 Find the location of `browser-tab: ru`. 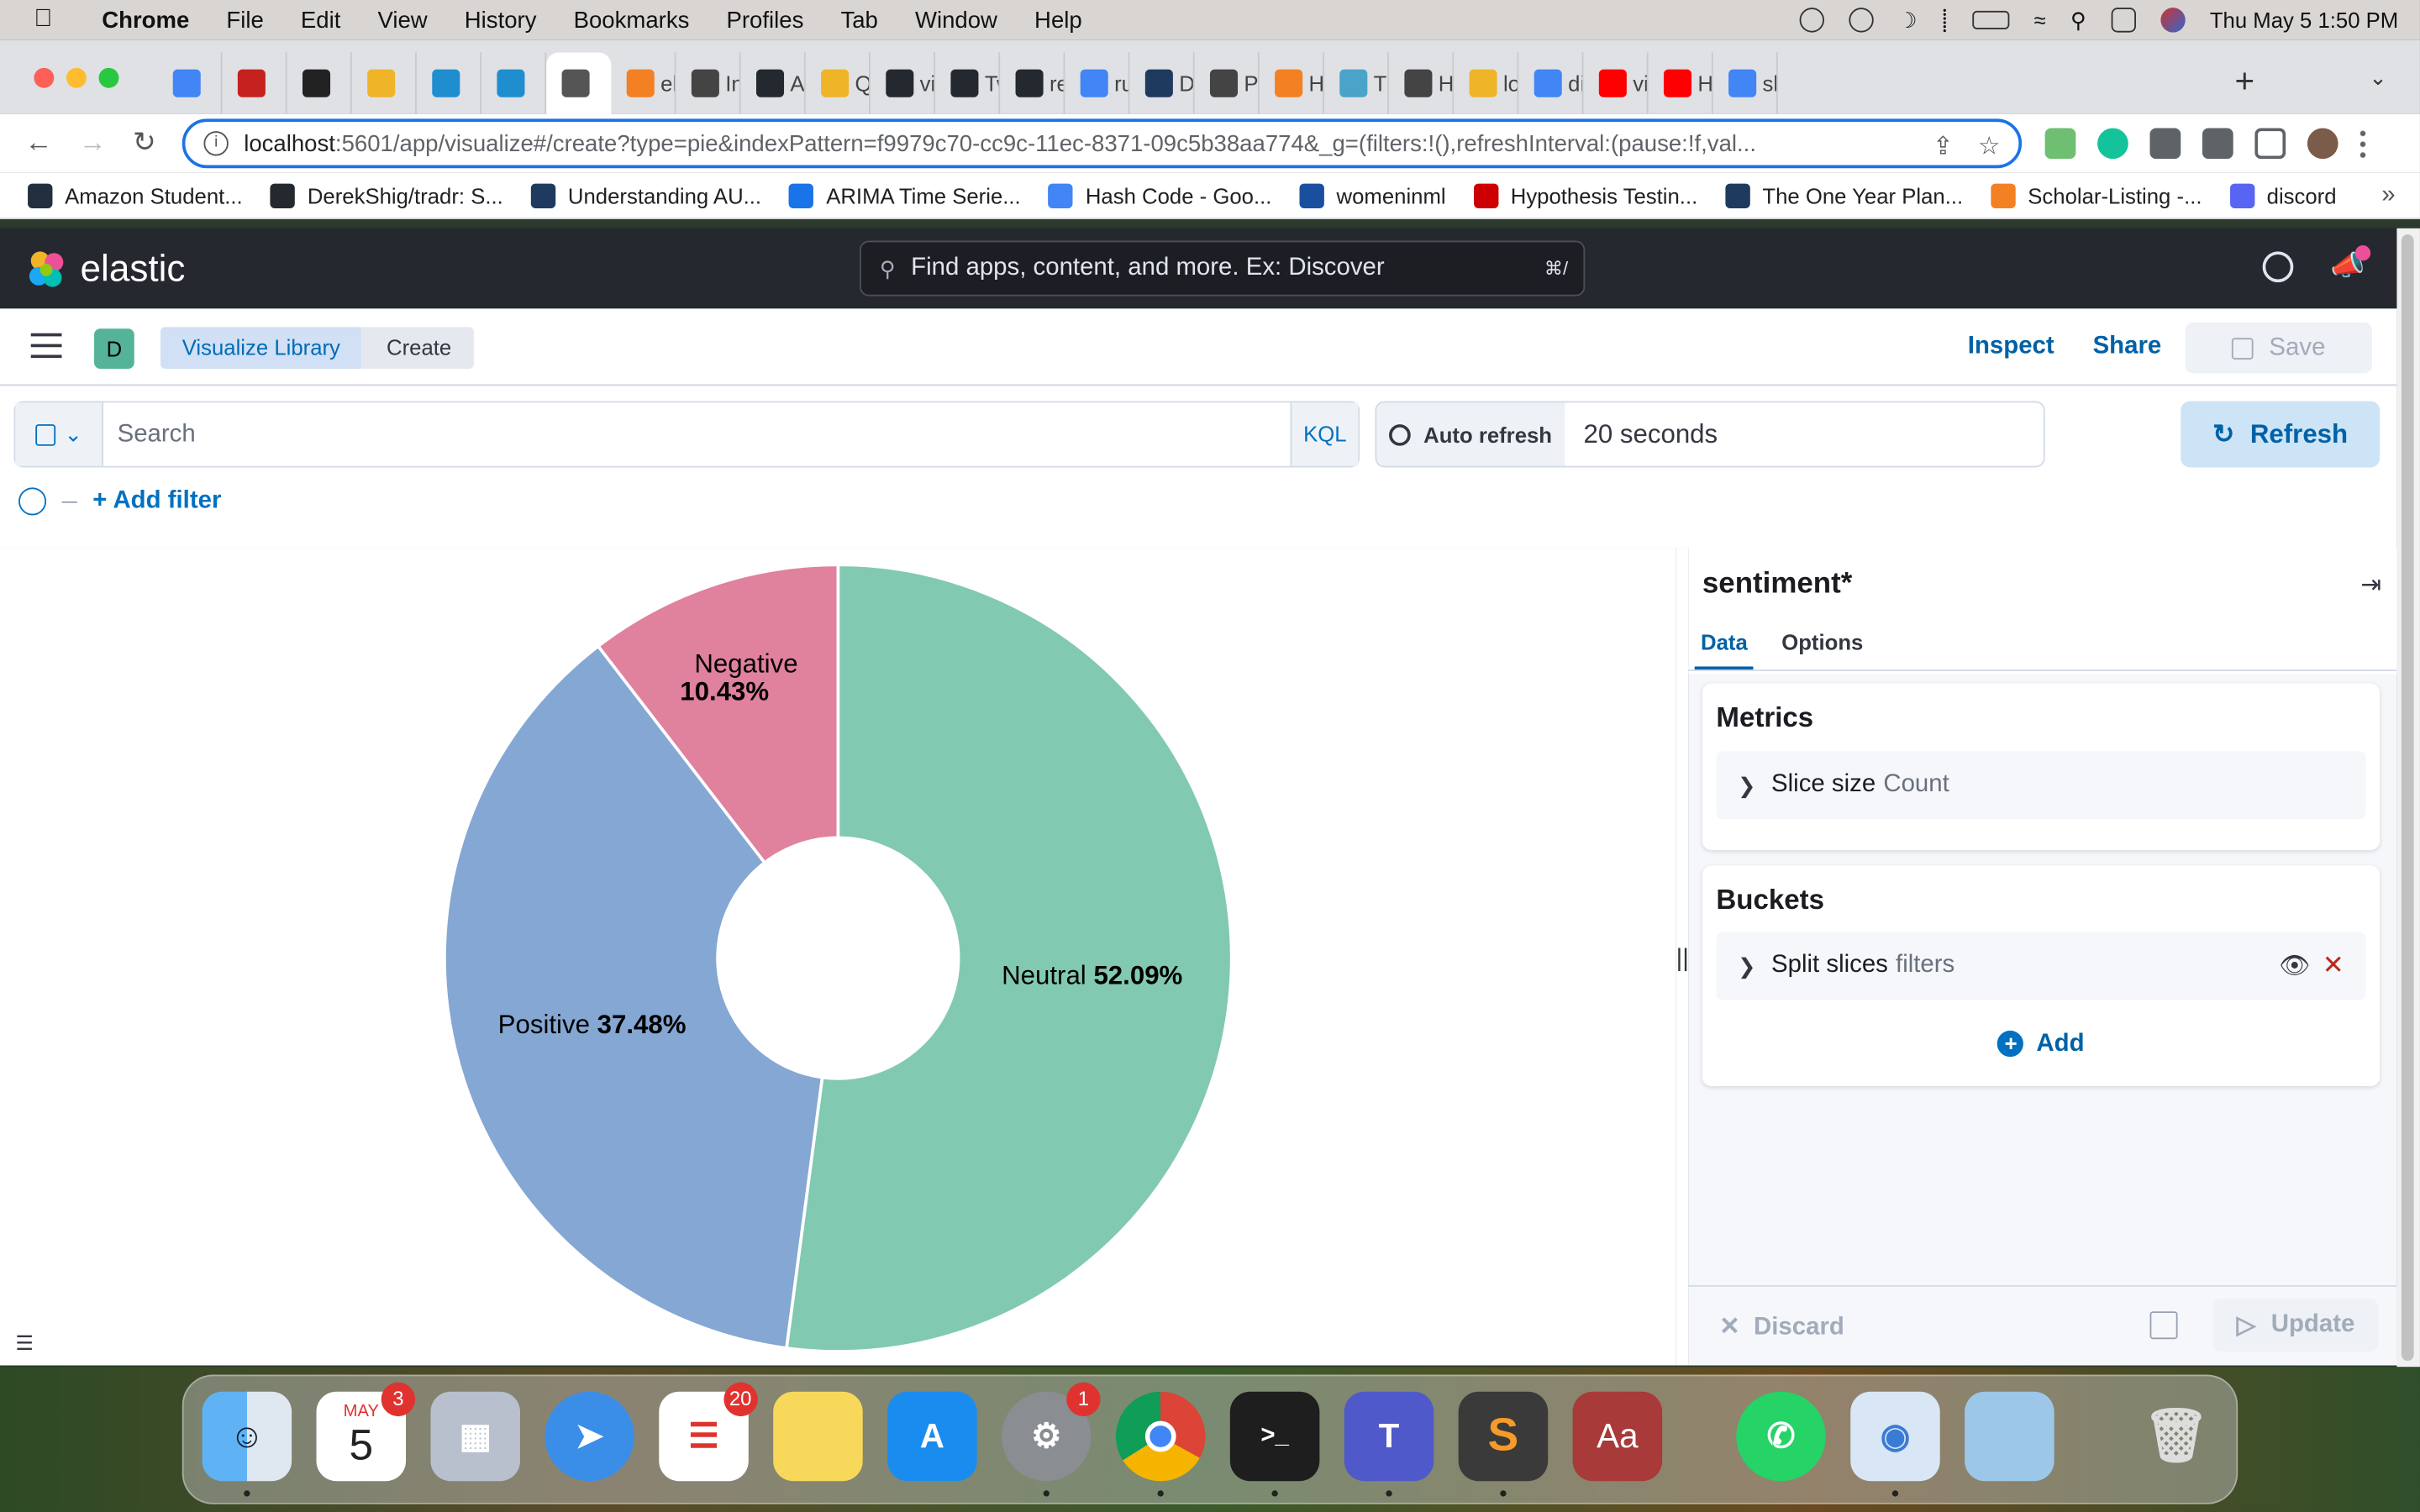

browser-tab: ru is located at coordinates (1097, 83).